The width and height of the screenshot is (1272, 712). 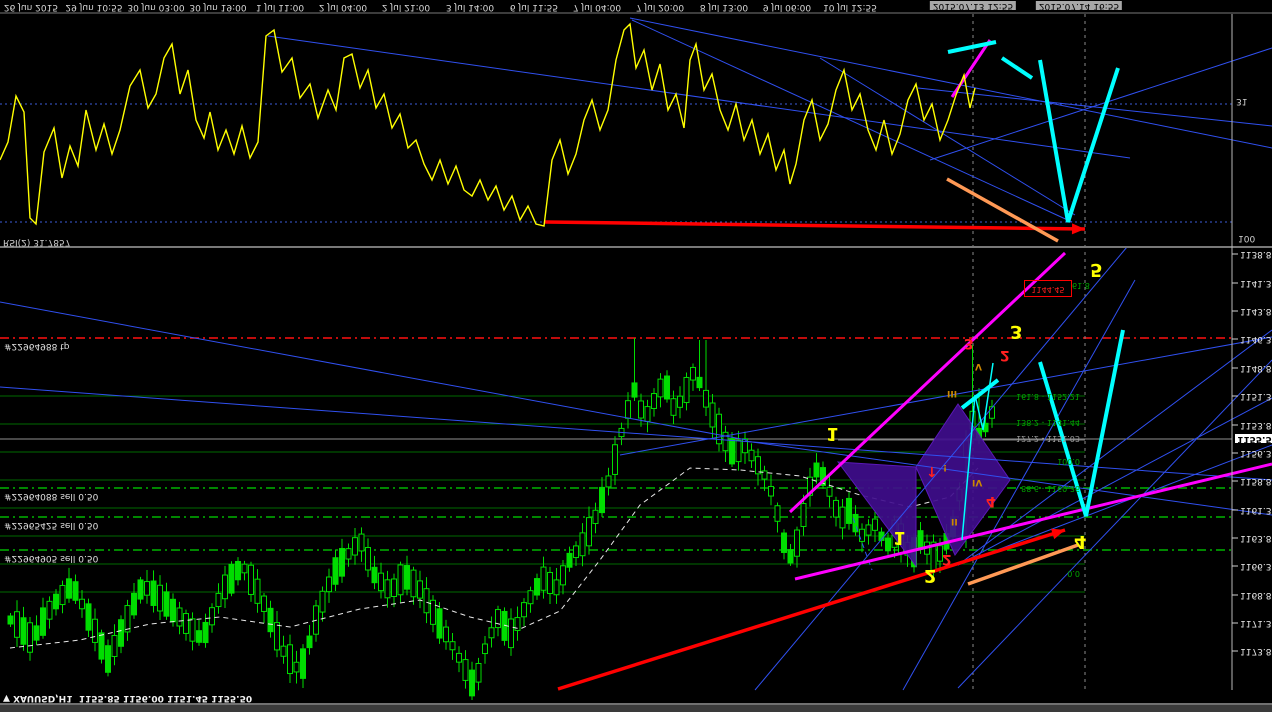 I want to click on price-label: 1153.85, so click(x=1256, y=425).